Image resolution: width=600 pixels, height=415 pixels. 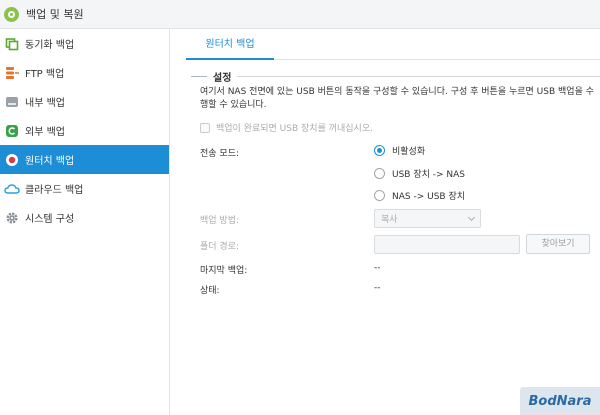 I want to click on sidebar-item-label: FTP 백업, so click(x=45, y=74).